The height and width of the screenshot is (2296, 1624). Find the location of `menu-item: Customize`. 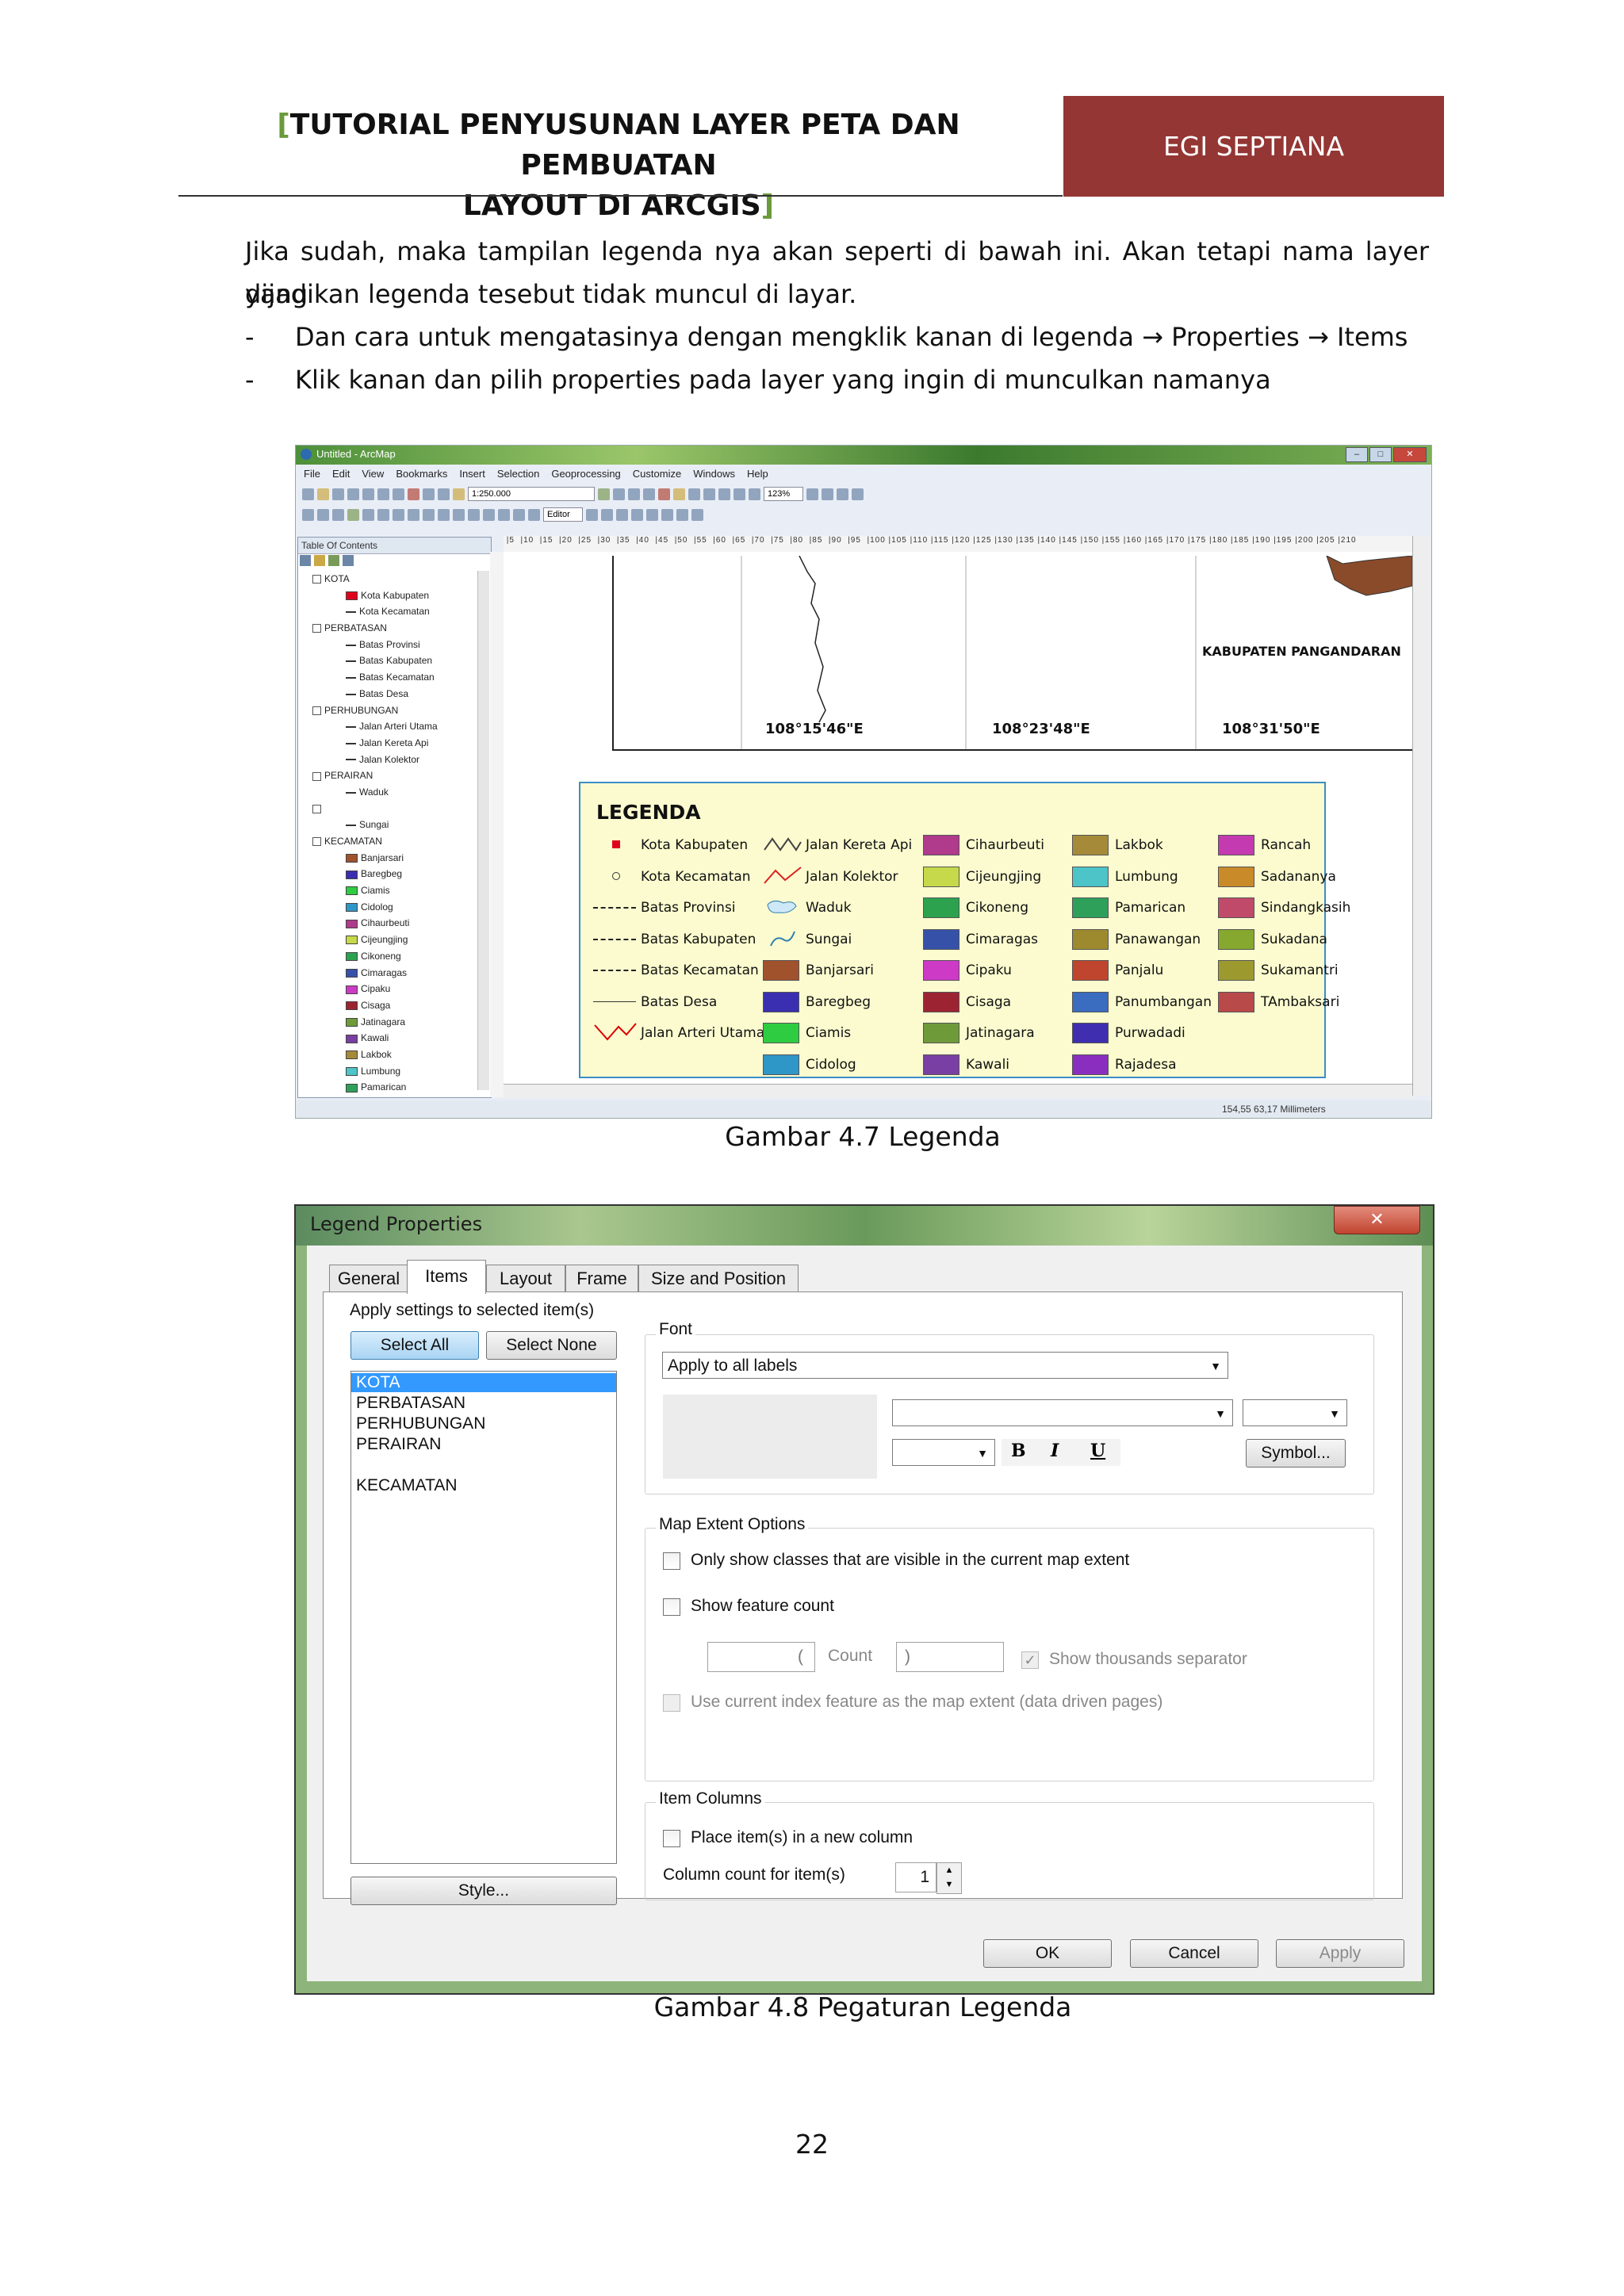

menu-item: Customize is located at coordinates (657, 474).